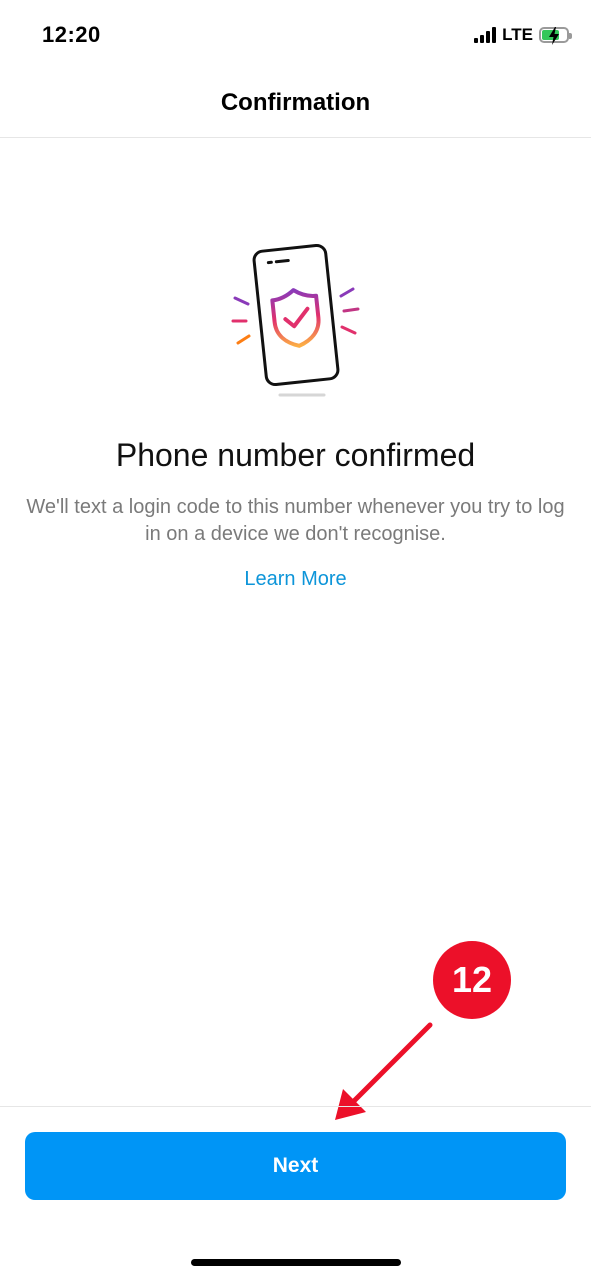 This screenshot has height=1280, width=591. What do you see at coordinates (295, 102) in the screenshot?
I see `page-title: Confirmation` at bounding box center [295, 102].